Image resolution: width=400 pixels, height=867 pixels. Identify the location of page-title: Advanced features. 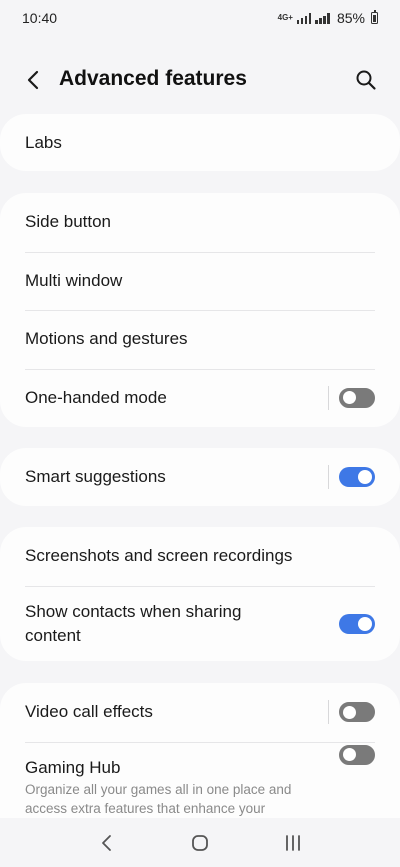
(153, 78).